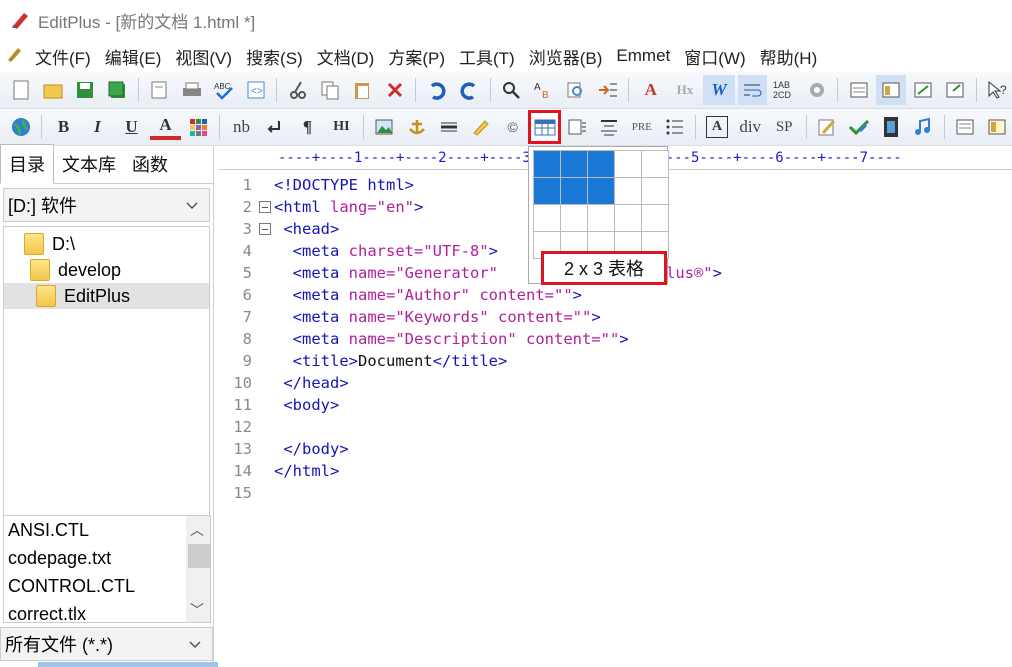 This screenshot has height=667, width=1012. I want to click on tree-node-root: D:\, so click(106, 244).